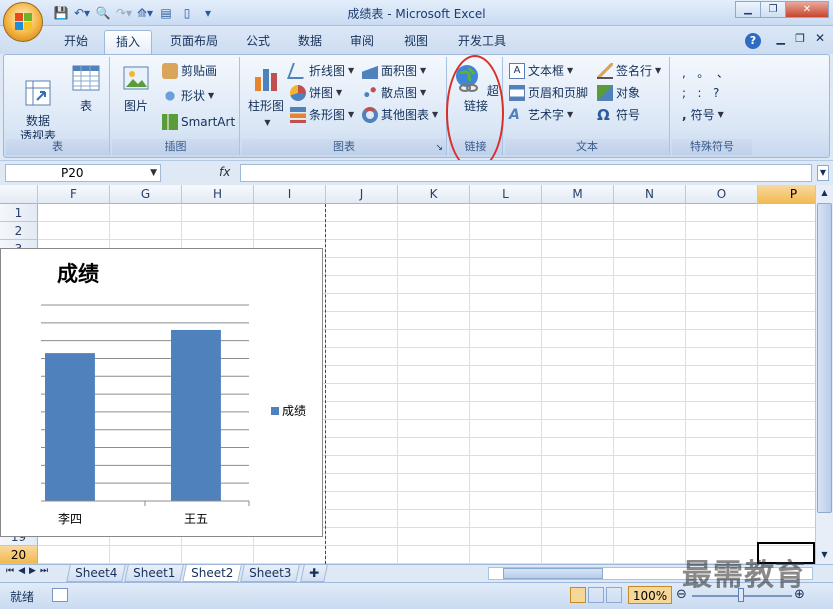 This screenshot has height=609, width=833. I want to click on header-footer-button: 页眉和页脚, so click(548, 93).